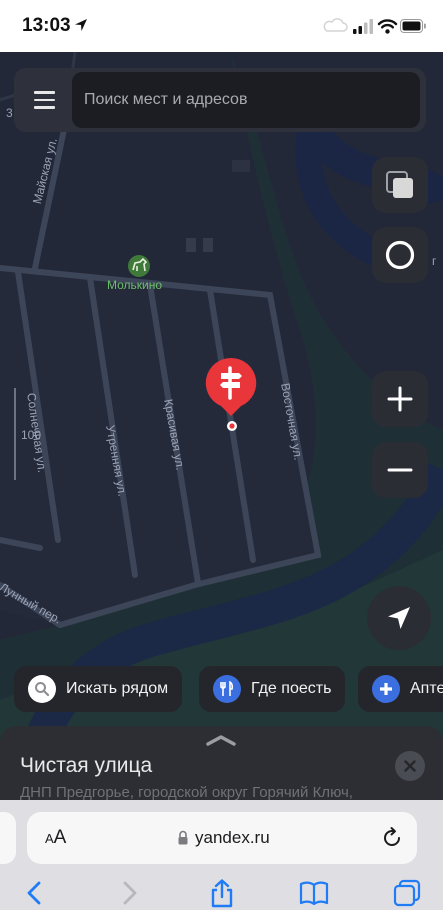 Image resolution: width=443 pixels, height=910 pixels. Describe the element at coordinates (86, 765) in the screenshot. I see `place-title: Чистая улица` at that location.